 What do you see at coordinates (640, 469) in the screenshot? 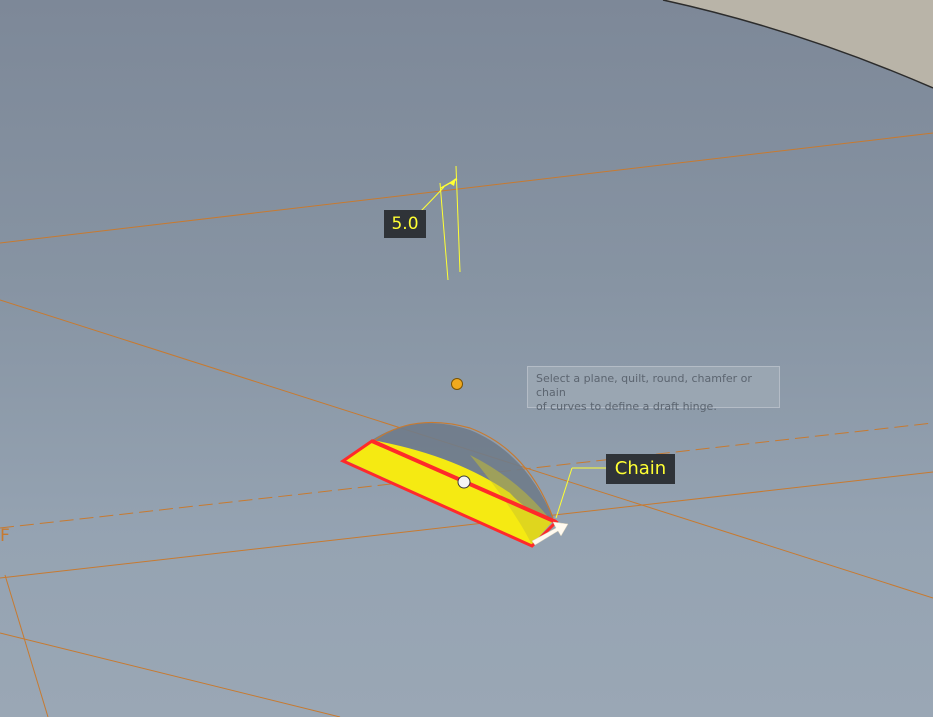
I see `chain-label: Chain` at bounding box center [640, 469].